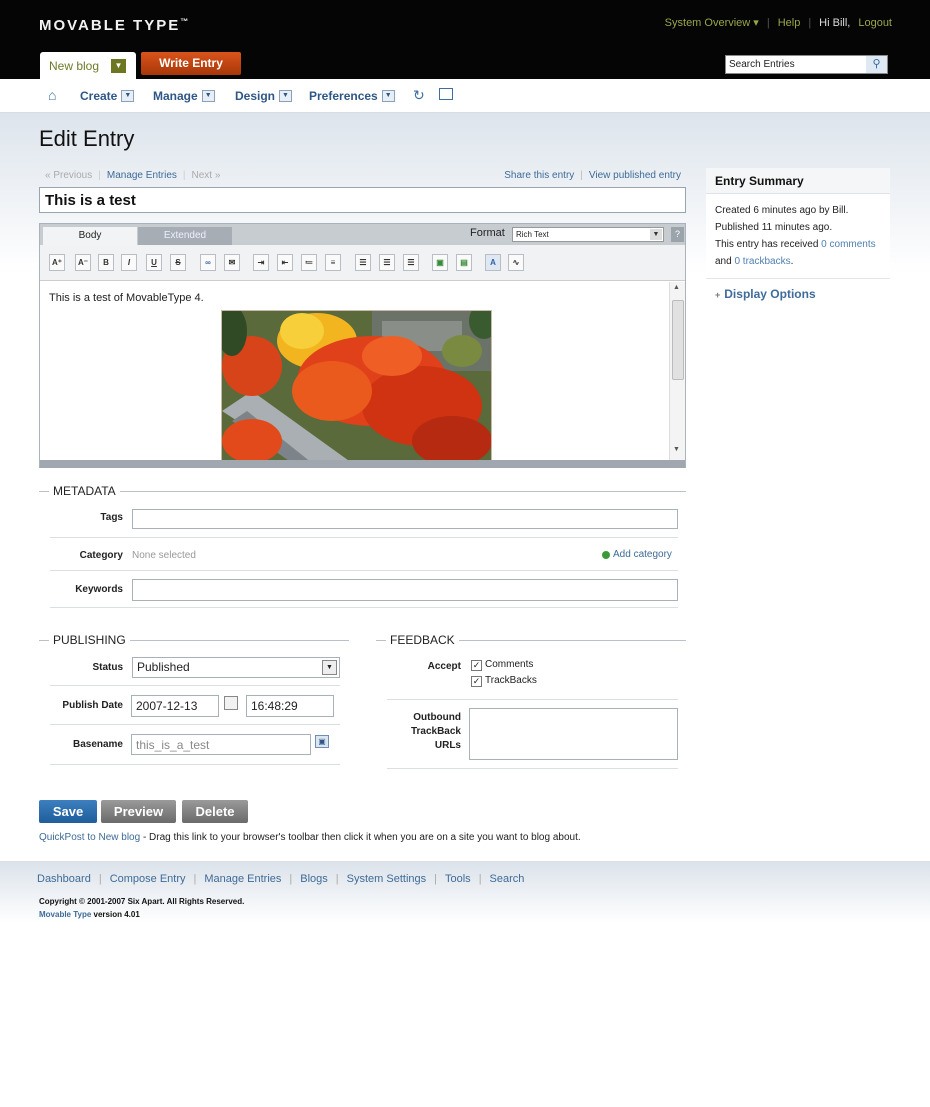 This screenshot has height=1107, width=930. Describe the element at coordinates (405, 590) in the screenshot. I see `keywords-input` at that location.